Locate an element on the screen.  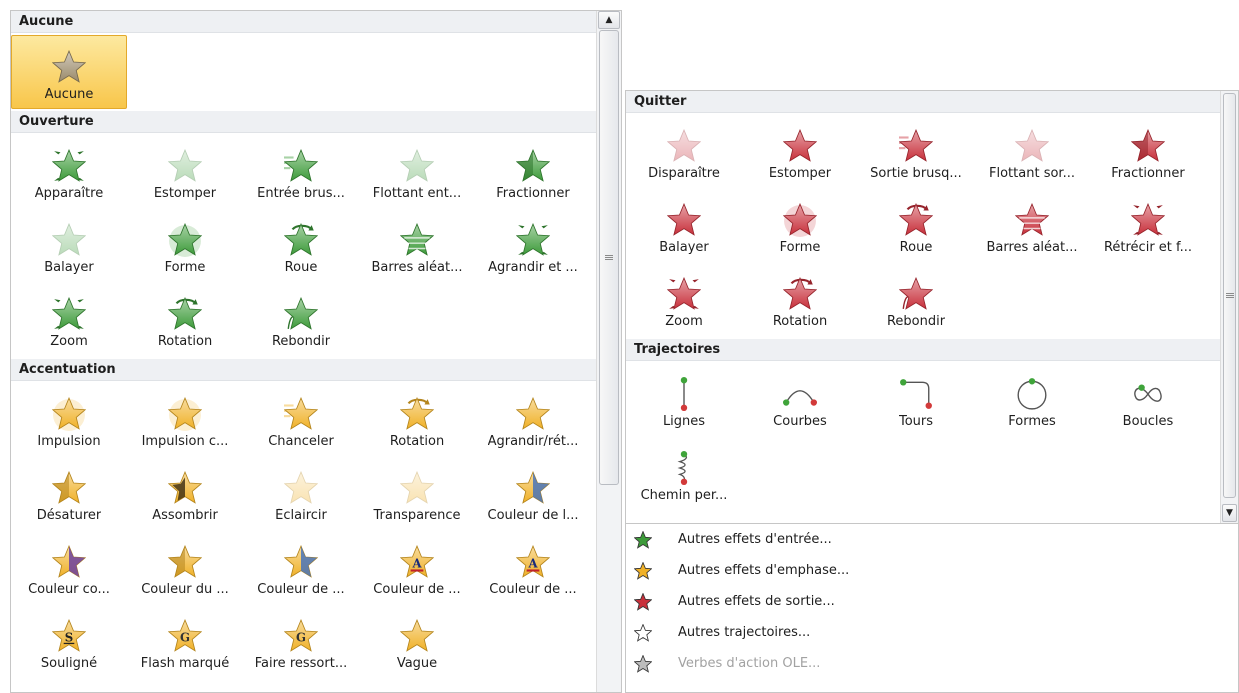
effect-label: Assombrir is located at coordinates (185, 515).